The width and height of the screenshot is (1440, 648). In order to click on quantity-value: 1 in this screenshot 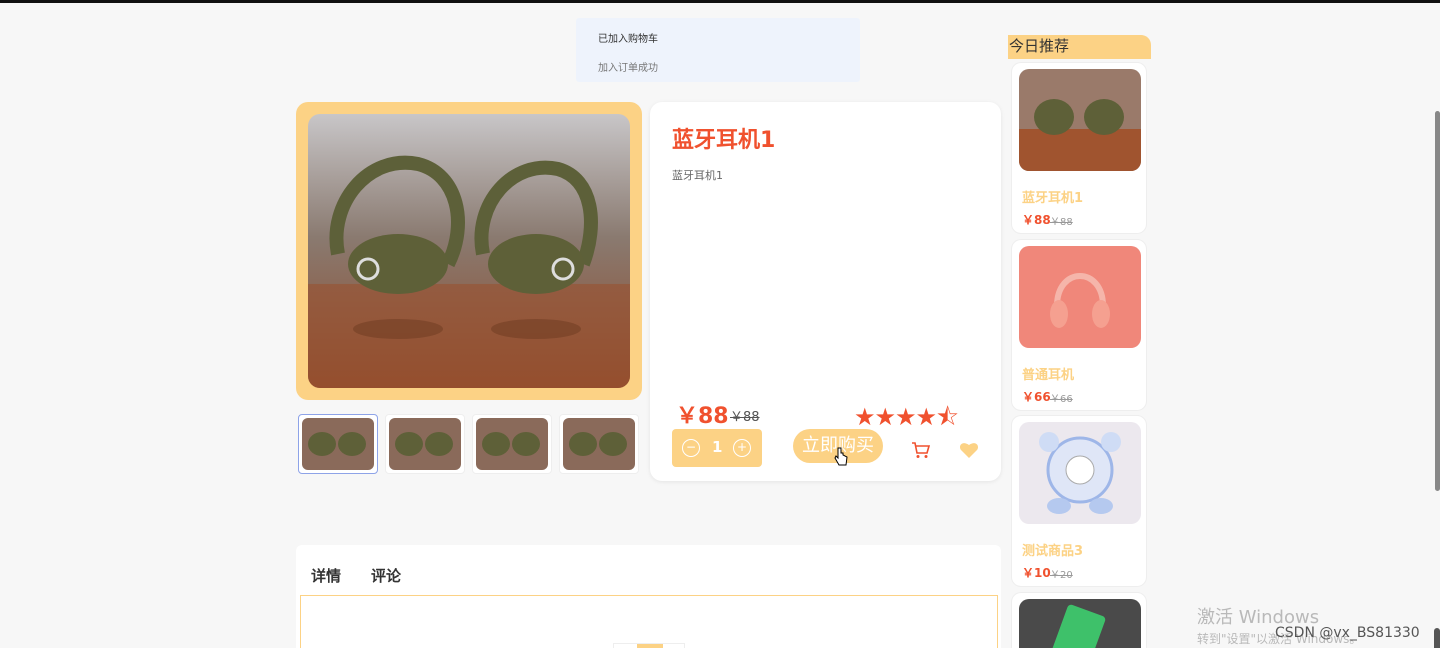, I will do `click(717, 447)`.